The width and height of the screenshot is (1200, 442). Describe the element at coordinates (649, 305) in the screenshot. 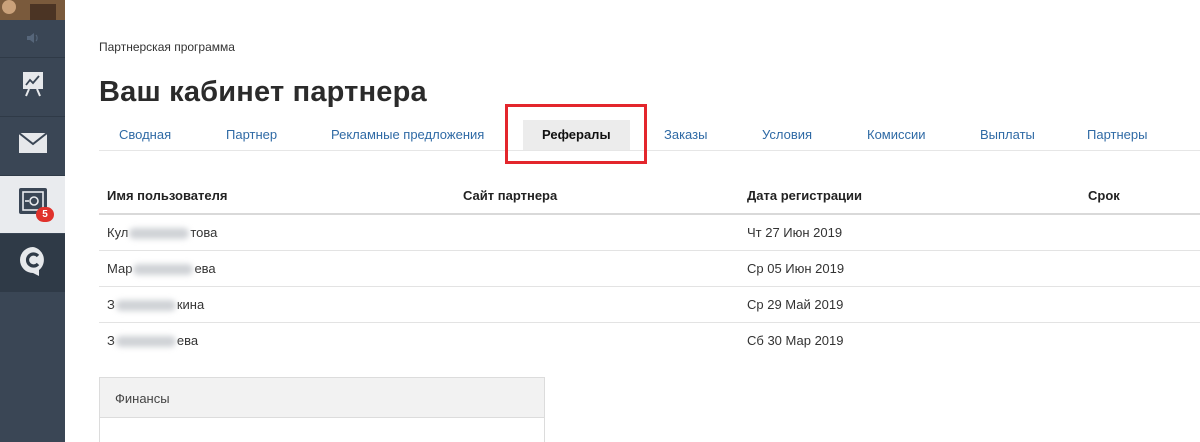

I see `table-row: Зкина Ср 29 Май 2019` at that location.